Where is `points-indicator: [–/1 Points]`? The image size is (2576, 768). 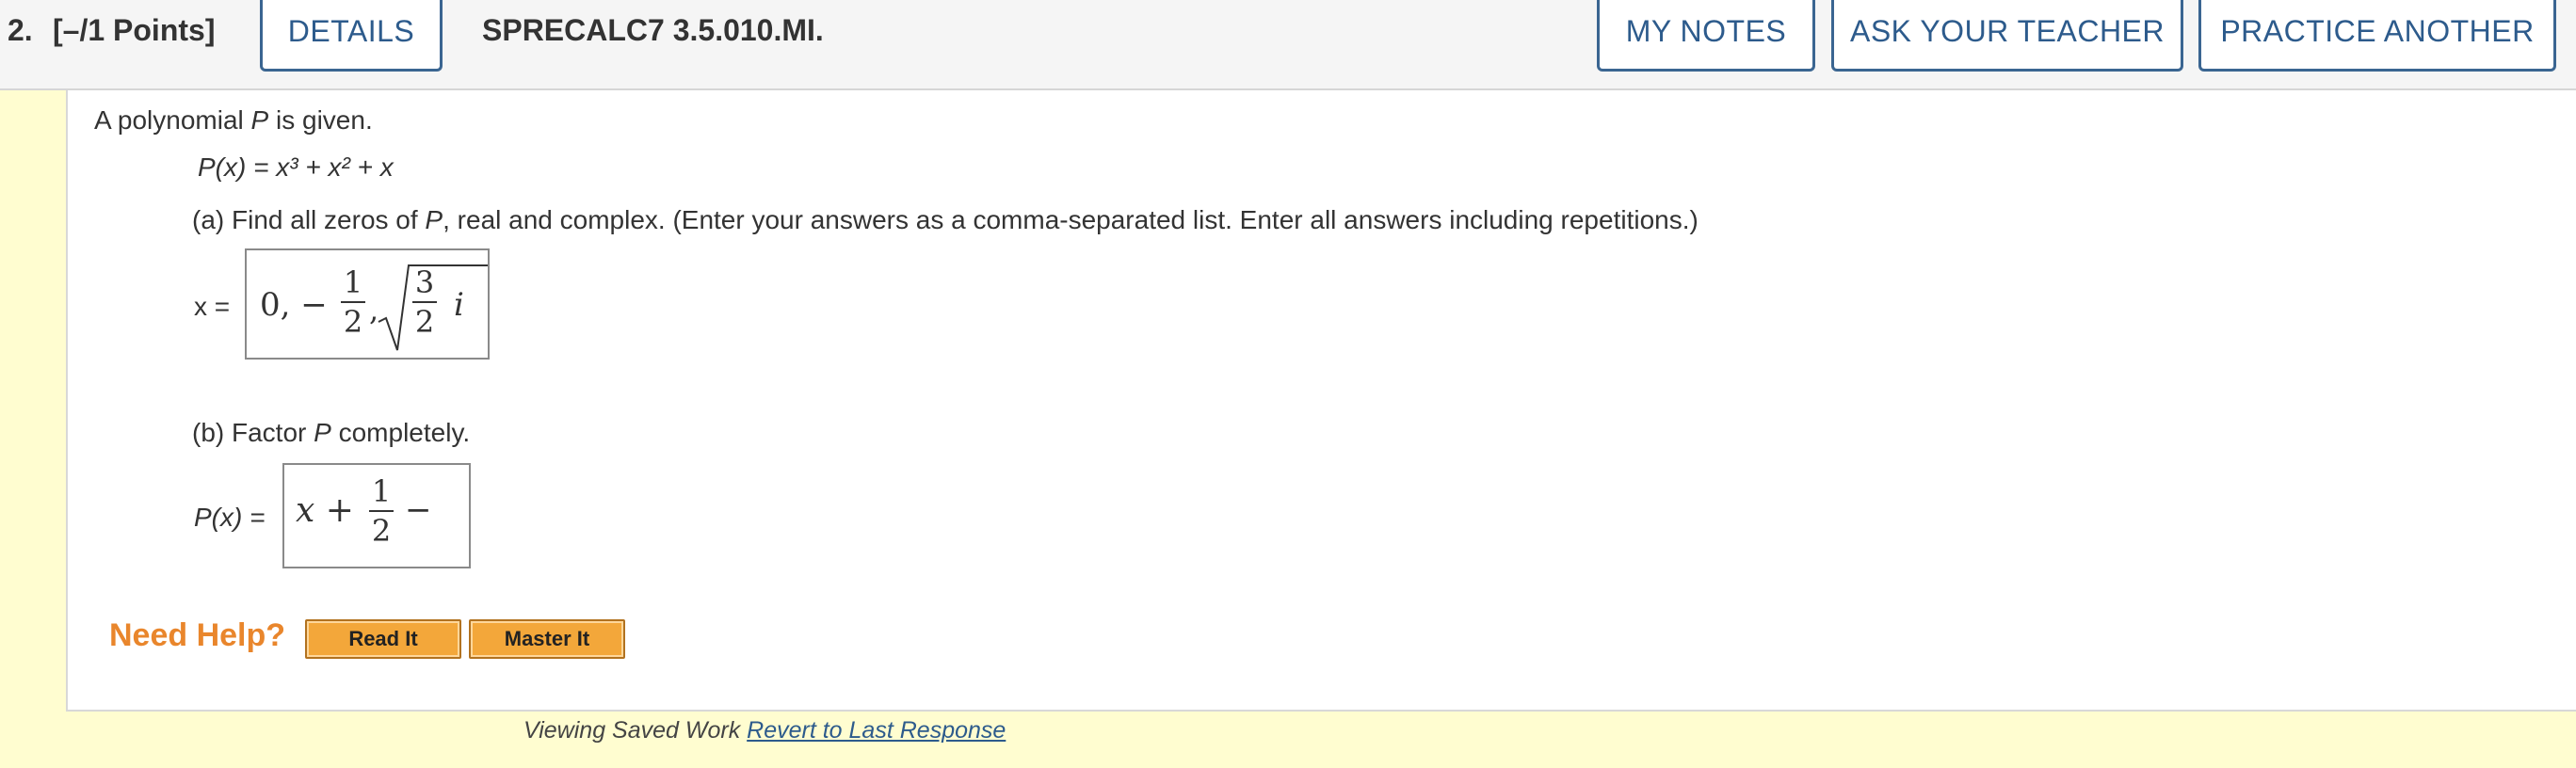 points-indicator: [–/1 Points] is located at coordinates (134, 30).